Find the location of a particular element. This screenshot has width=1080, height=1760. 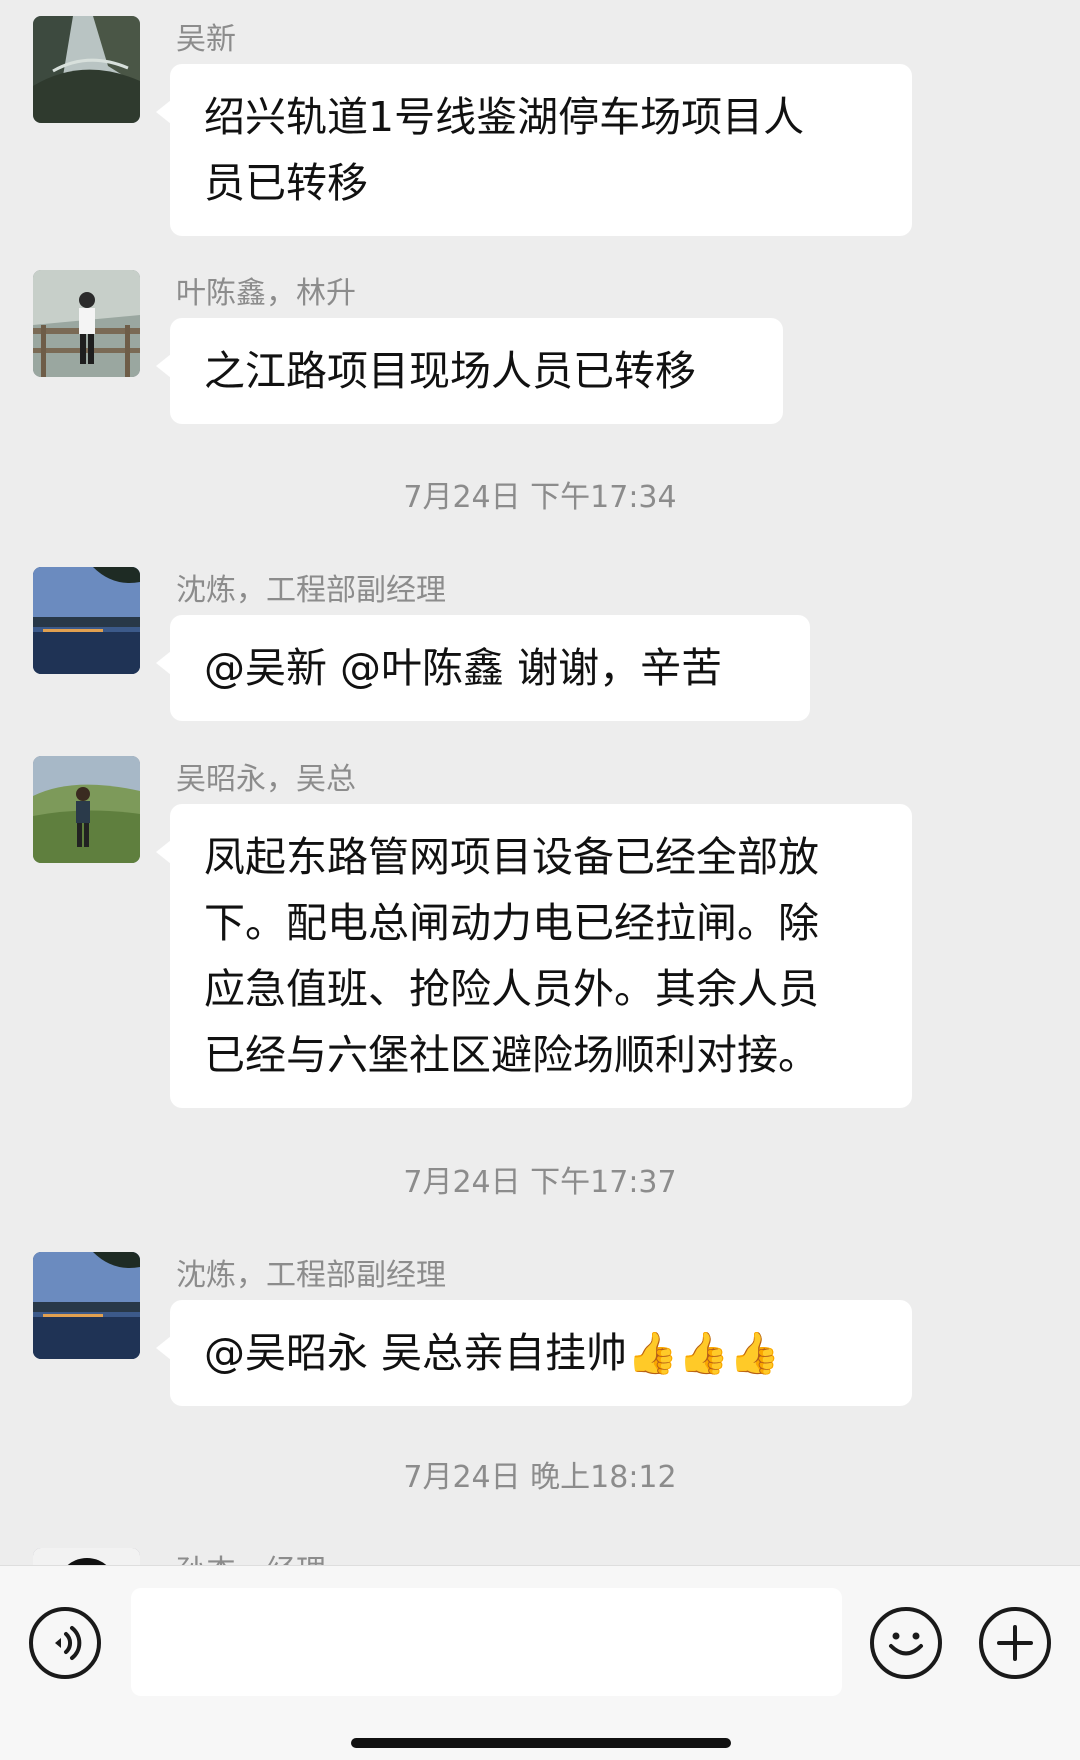

voice-button is located at coordinates (65, 1643).